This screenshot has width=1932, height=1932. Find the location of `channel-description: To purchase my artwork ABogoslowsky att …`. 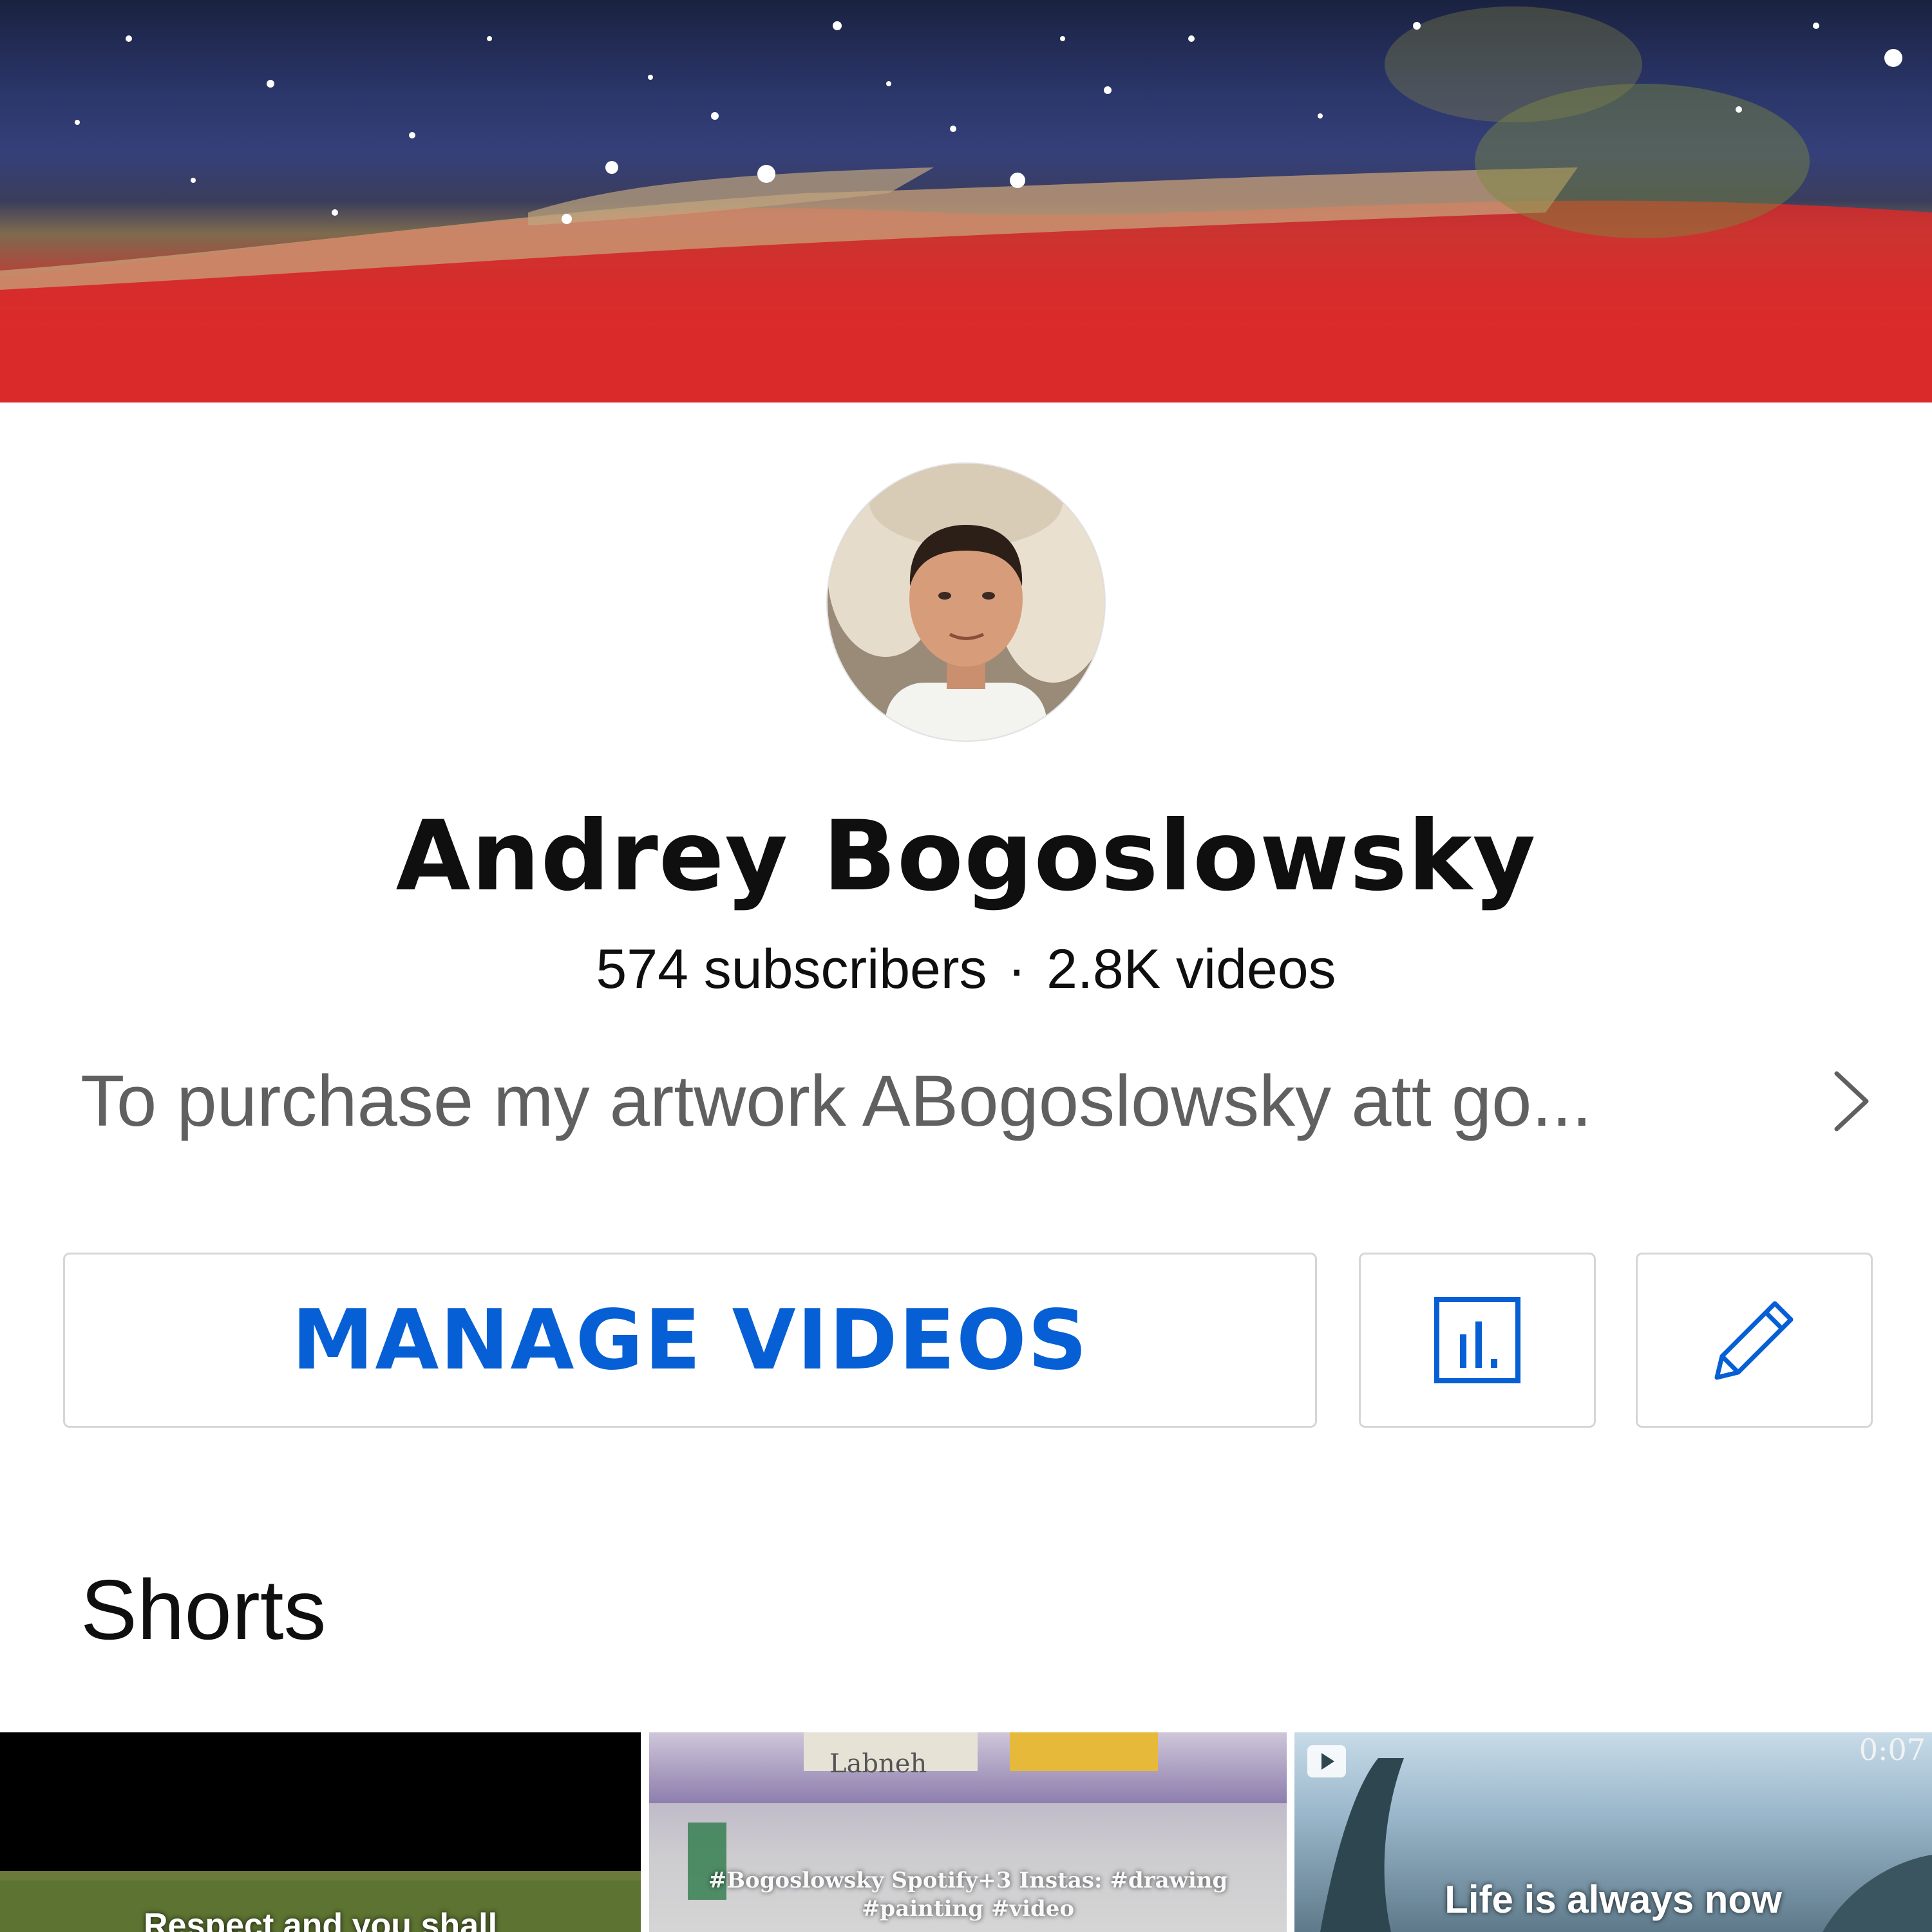

channel-description: To purchase my artwork ABogoslowsky att … is located at coordinates (836, 1101).